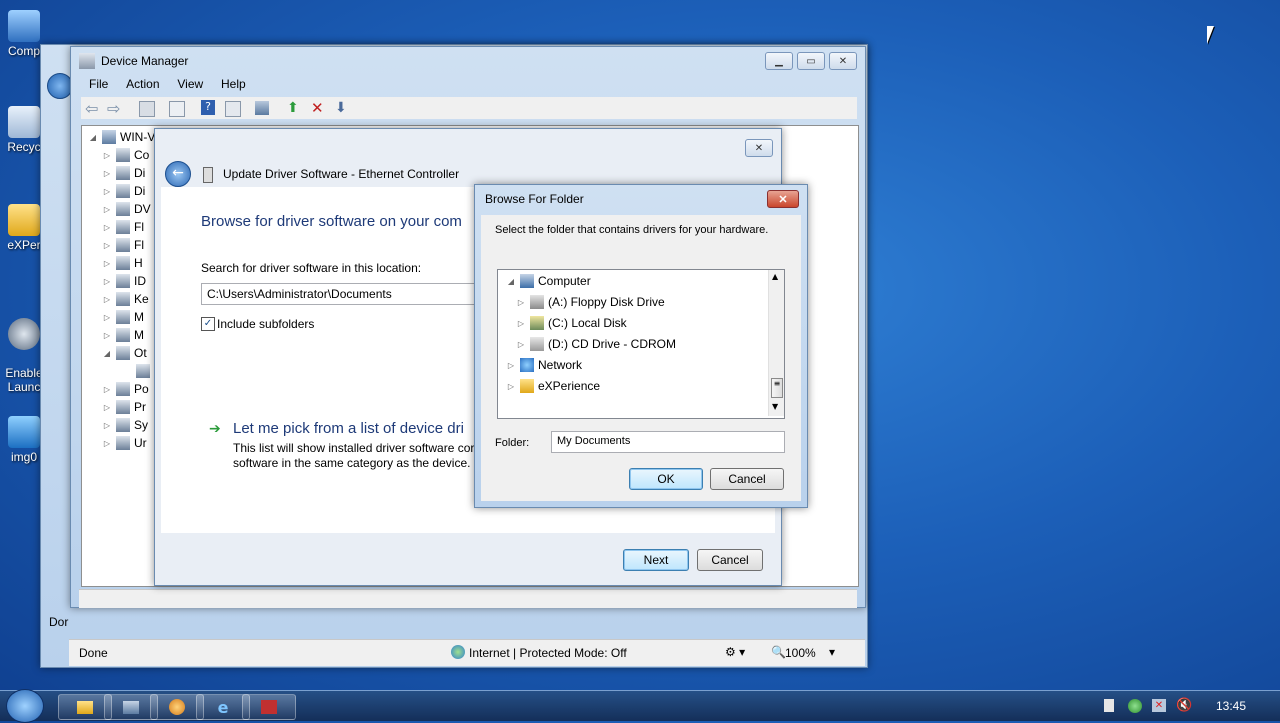 The image size is (1280, 723). I want to click on device-category: ▷ Co, so click(125, 155).